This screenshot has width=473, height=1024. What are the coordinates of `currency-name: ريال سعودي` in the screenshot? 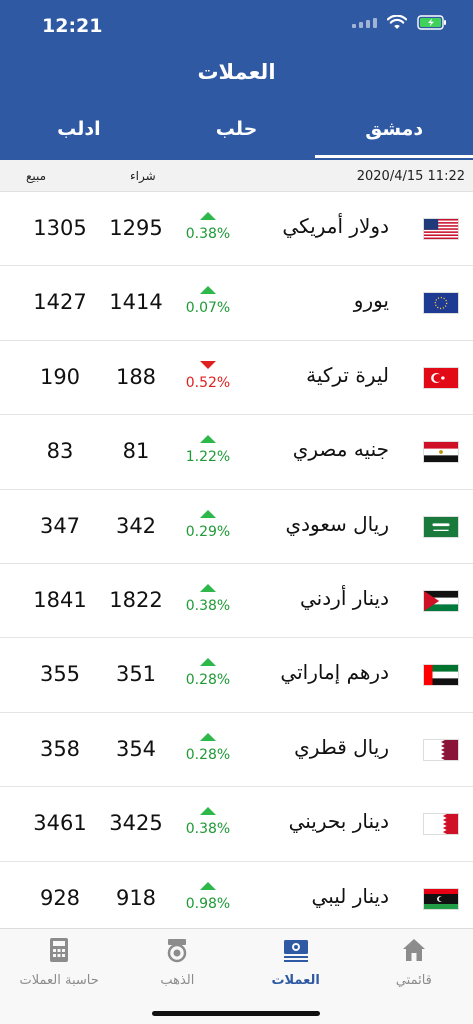 It's located at (337, 523).